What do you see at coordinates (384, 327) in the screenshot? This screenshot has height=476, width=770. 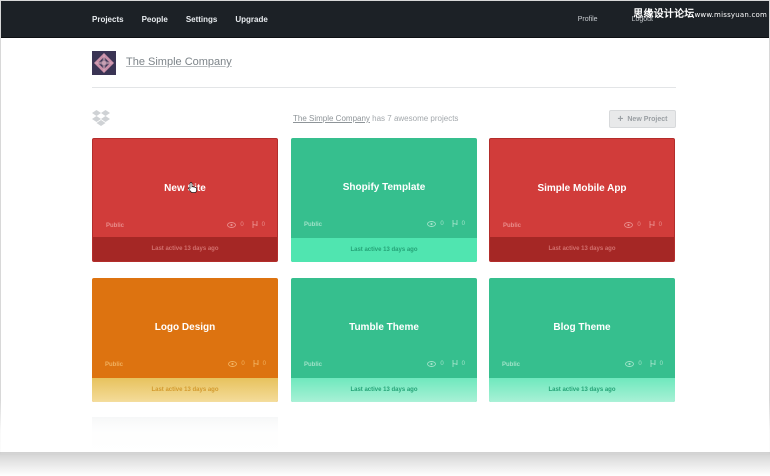 I see `project-title: Tumble Theme` at bounding box center [384, 327].